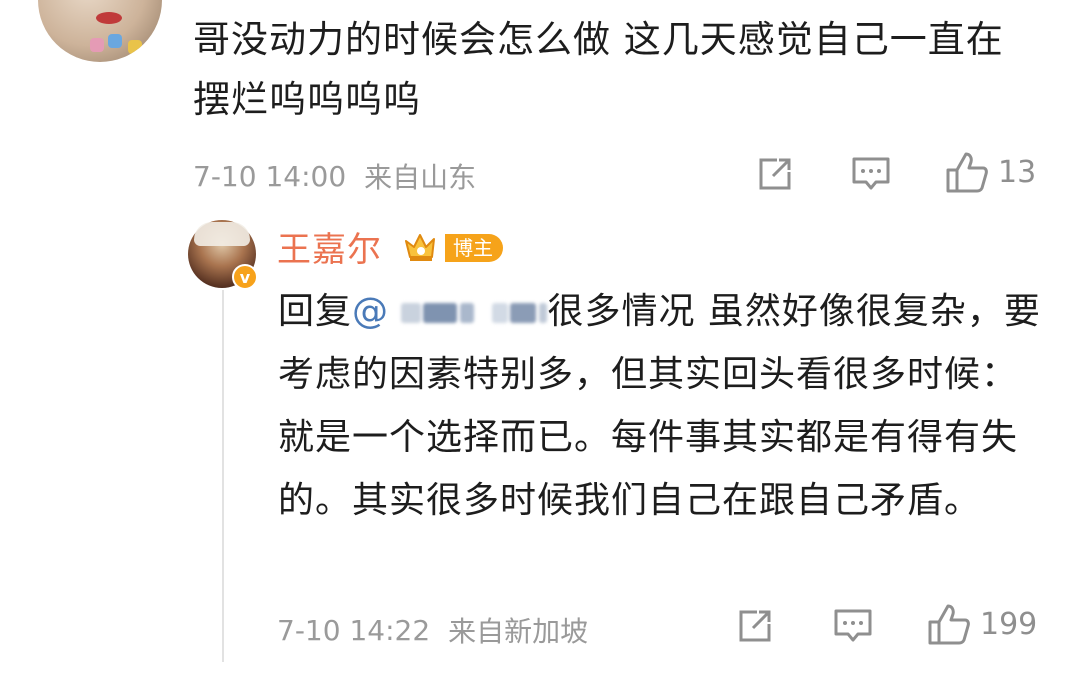 The width and height of the screenshot is (1080, 677). What do you see at coordinates (432, 630) in the screenshot?
I see `reply-meta: 7-10 14:22 来自新加坡` at bounding box center [432, 630].